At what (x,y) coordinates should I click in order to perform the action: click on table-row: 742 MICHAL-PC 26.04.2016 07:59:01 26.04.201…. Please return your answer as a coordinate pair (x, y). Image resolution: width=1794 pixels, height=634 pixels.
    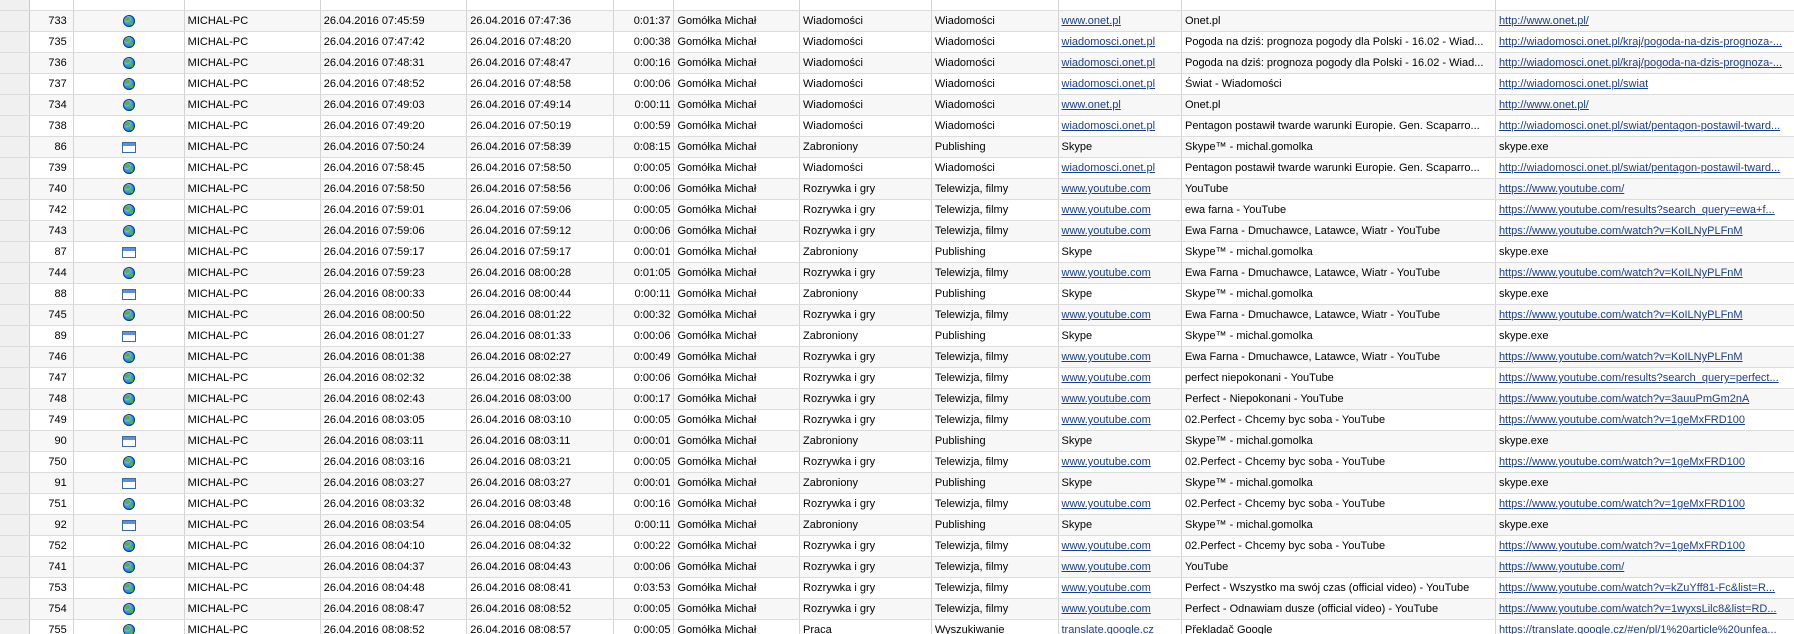
    Looking at the image, I should click on (897, 210).